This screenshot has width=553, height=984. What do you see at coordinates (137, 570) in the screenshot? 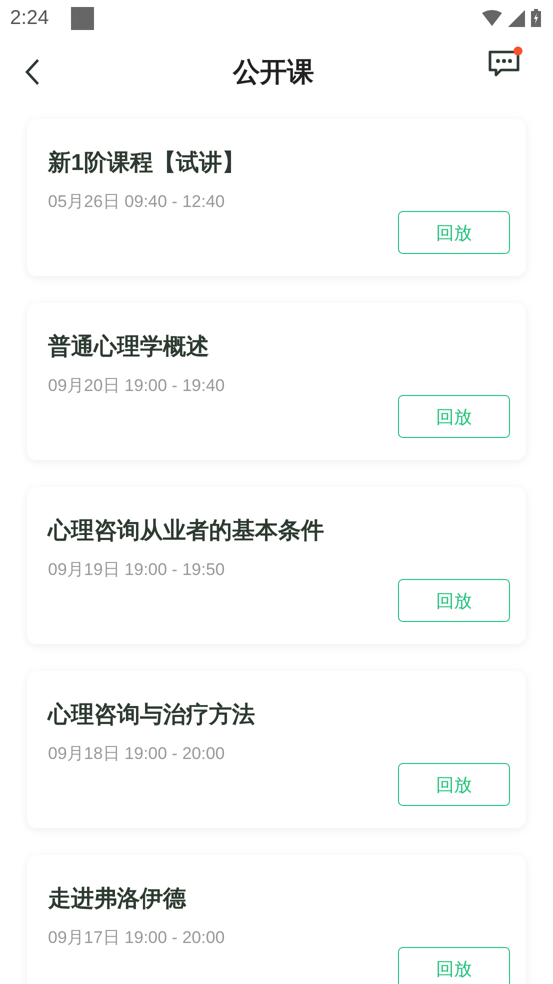
I see `course-time: 09月19日 19:00 - 19:50` at bounding box center [137, 570].